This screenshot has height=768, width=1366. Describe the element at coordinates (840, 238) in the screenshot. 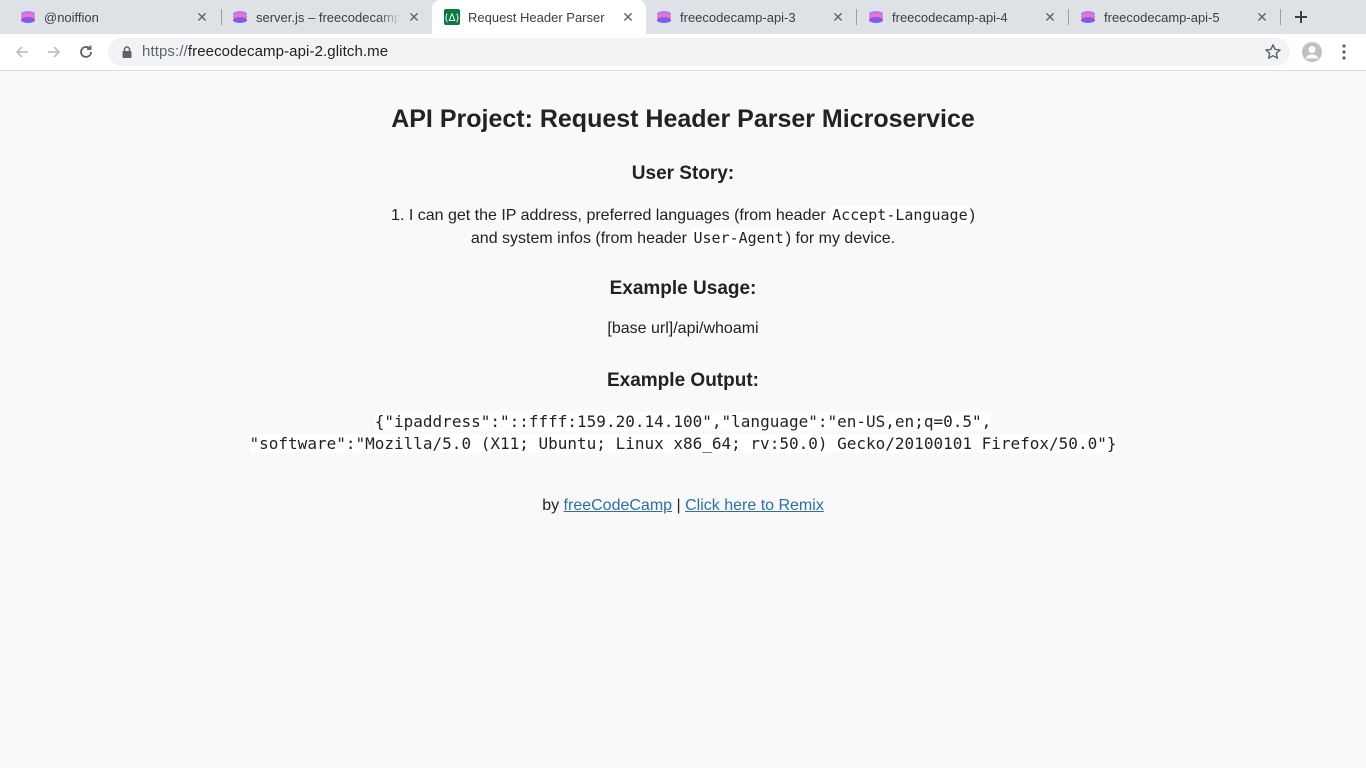

I see `story-text: ) for my device.` at that location.